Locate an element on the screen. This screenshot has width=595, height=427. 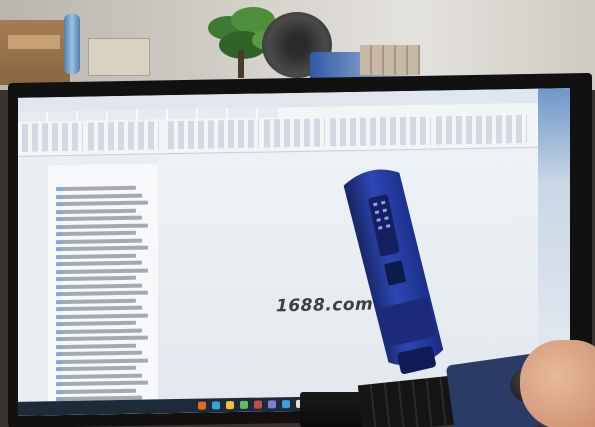
cardboard-box is located at coordinates (119, 57).